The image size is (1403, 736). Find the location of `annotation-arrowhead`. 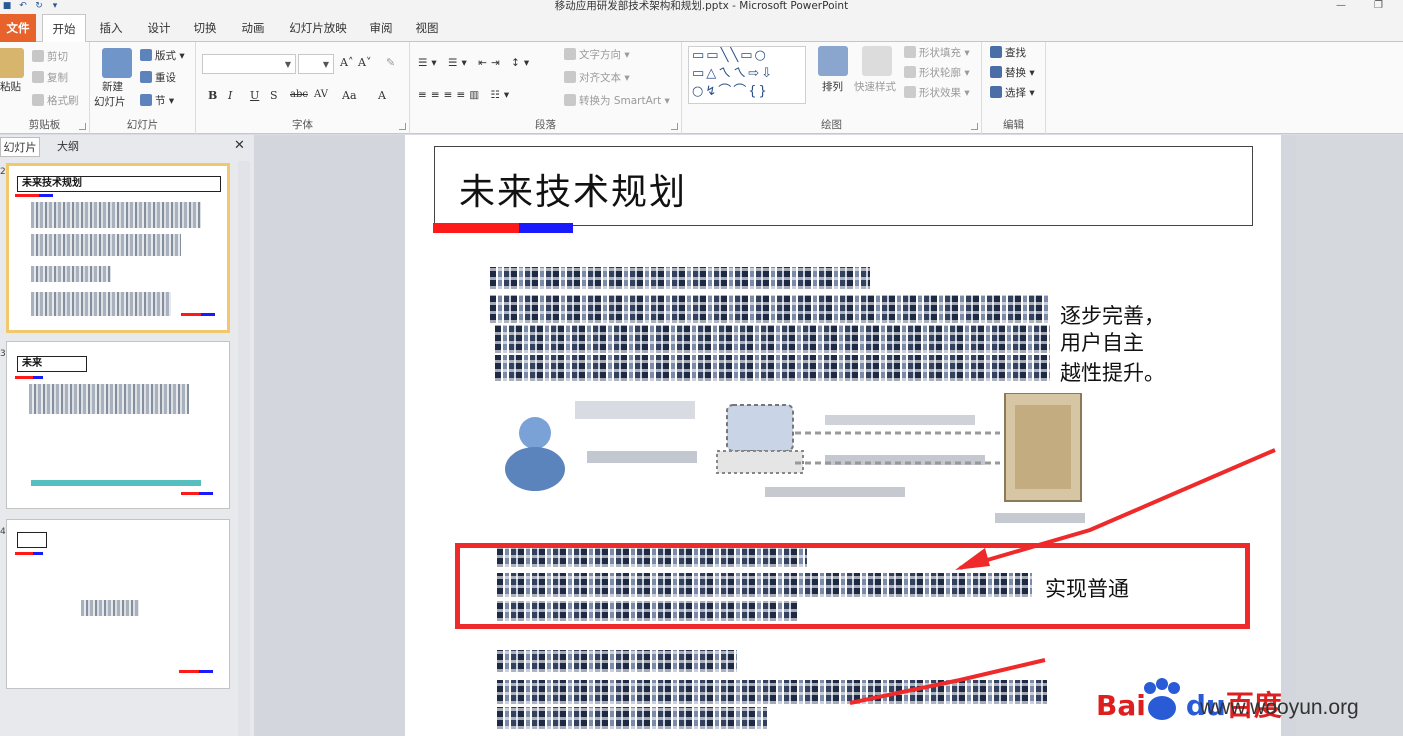

annotation-arrowhead is located at coordinates (972, 559).